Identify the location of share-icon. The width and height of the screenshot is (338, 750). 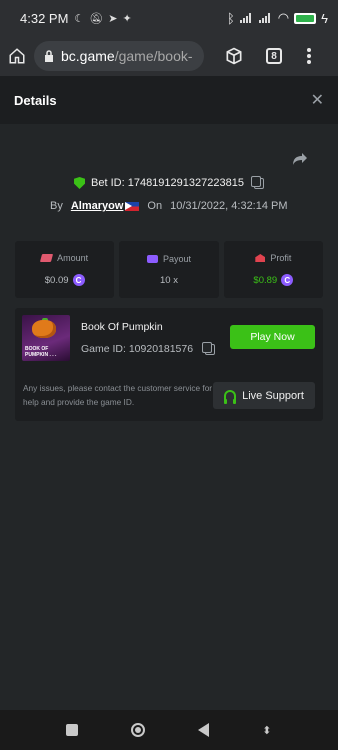
(300, 159).